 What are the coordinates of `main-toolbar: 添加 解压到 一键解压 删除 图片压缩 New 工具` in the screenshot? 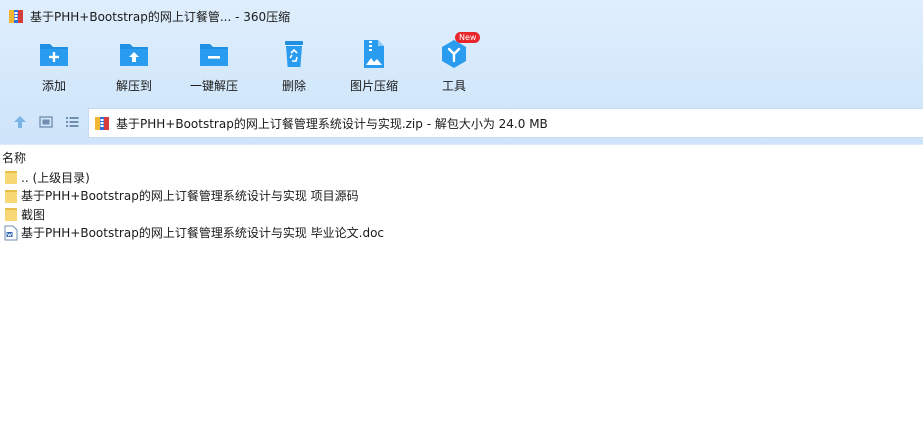 It's located at (254, 66).